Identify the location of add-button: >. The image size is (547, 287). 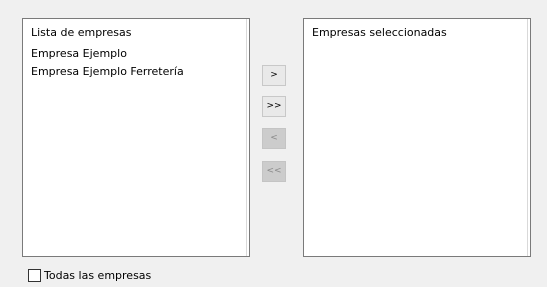
(274, 75).